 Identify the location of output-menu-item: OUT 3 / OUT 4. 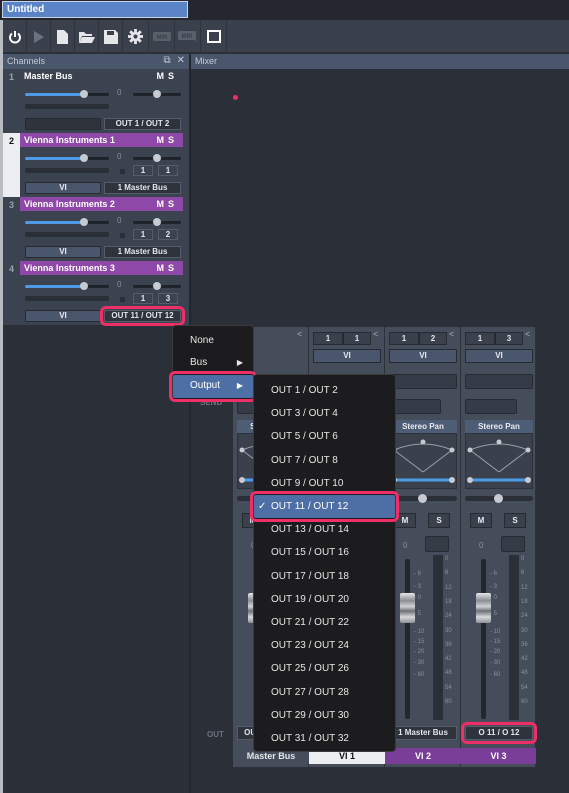
(324, 413).